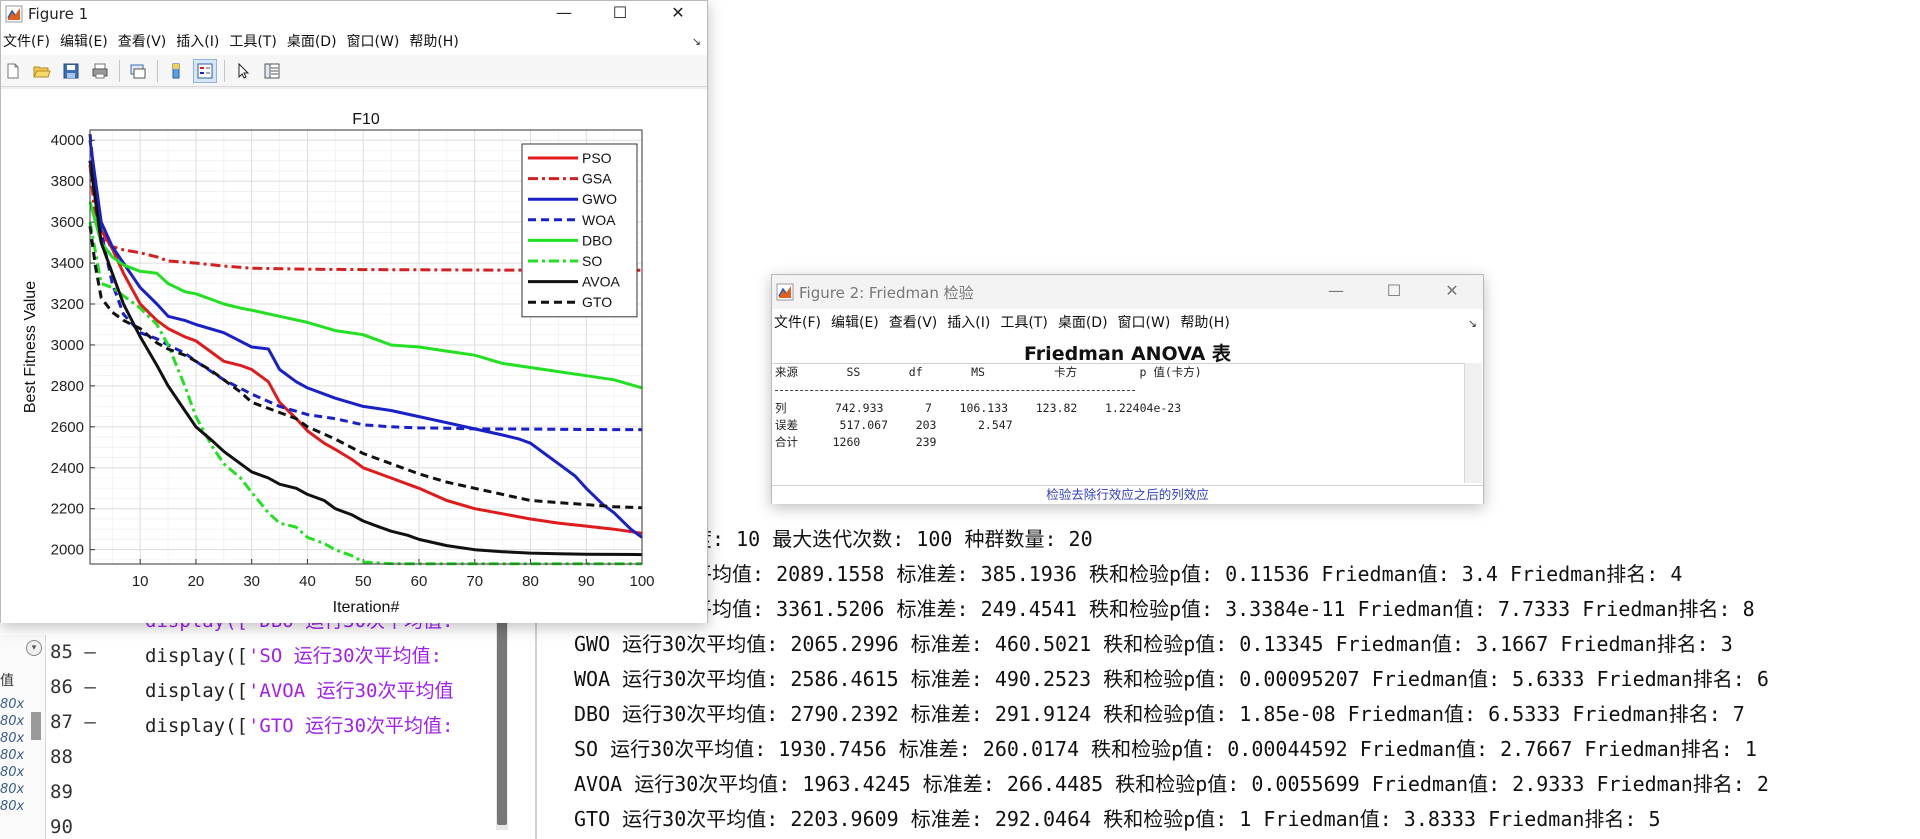 The height and width of the screenshot is (839, 1920). I want to click on x-tick-label: 80, so click(530, 581).